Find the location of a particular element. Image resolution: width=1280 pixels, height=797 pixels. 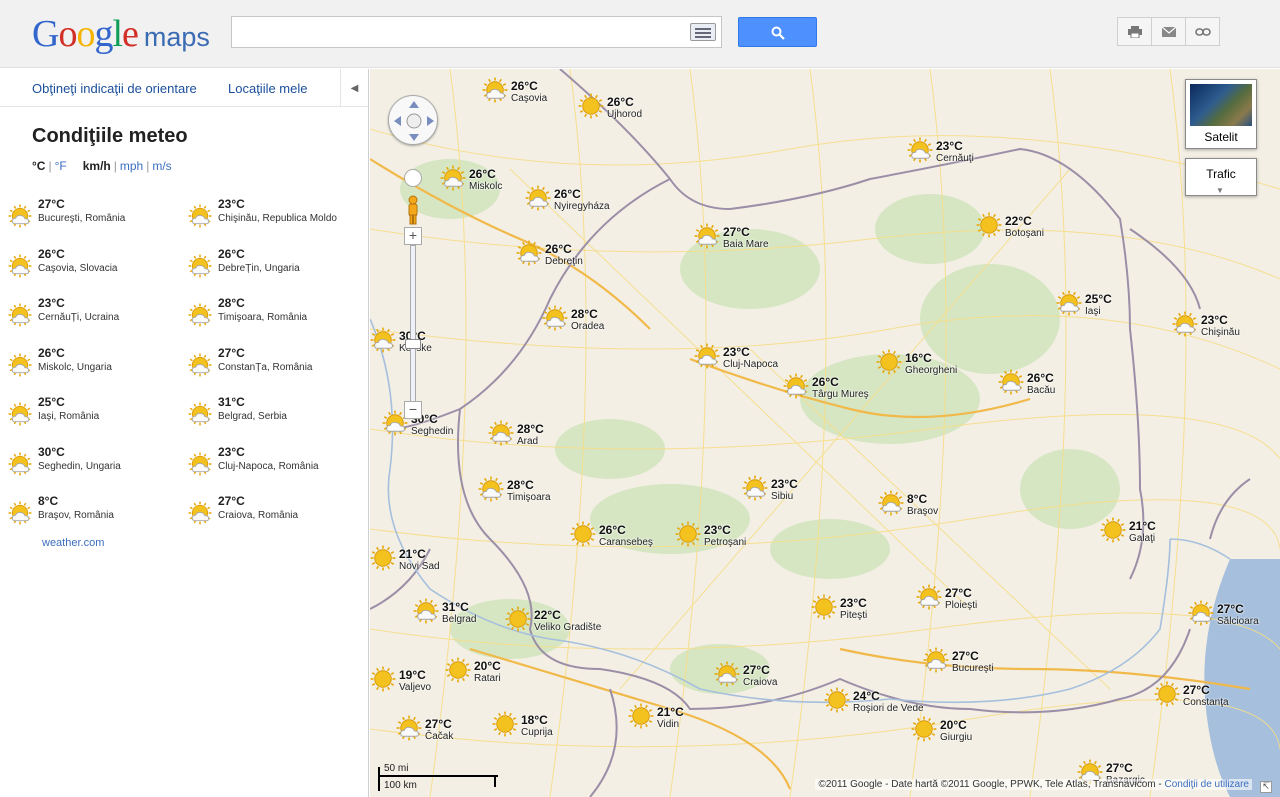

weather-city: Belgrad, Serbia is located at coordinates (252, 416).